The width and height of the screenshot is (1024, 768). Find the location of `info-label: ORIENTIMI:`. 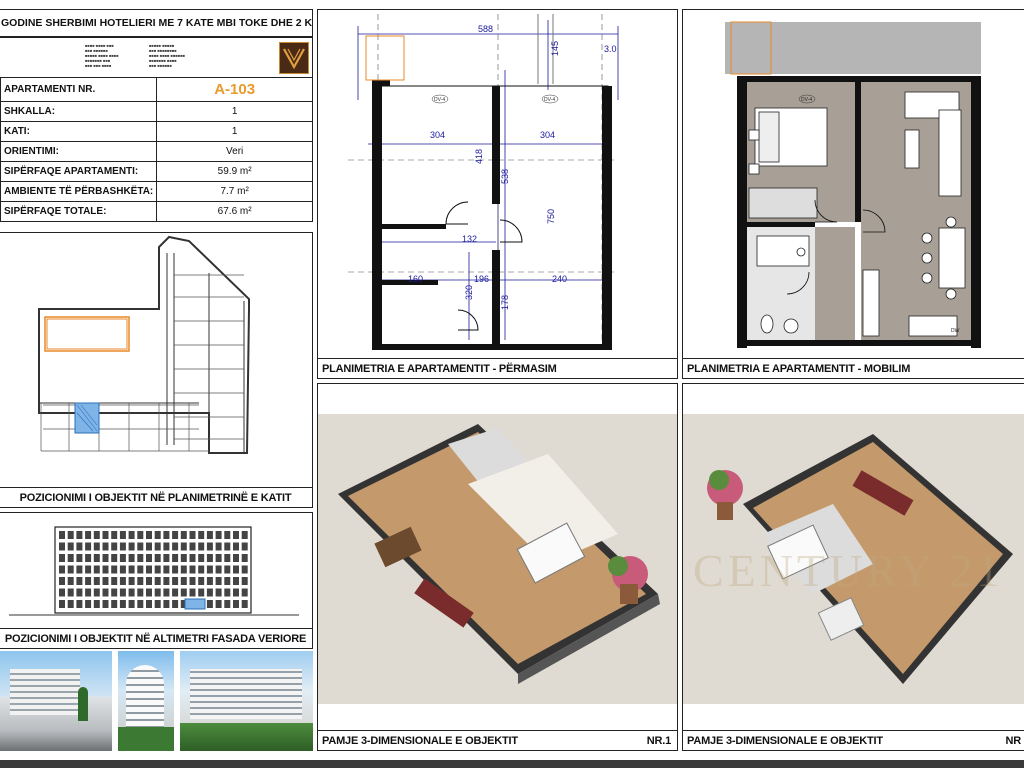

info-label: ORIENTIMI: is located at coordinates (79, 151).